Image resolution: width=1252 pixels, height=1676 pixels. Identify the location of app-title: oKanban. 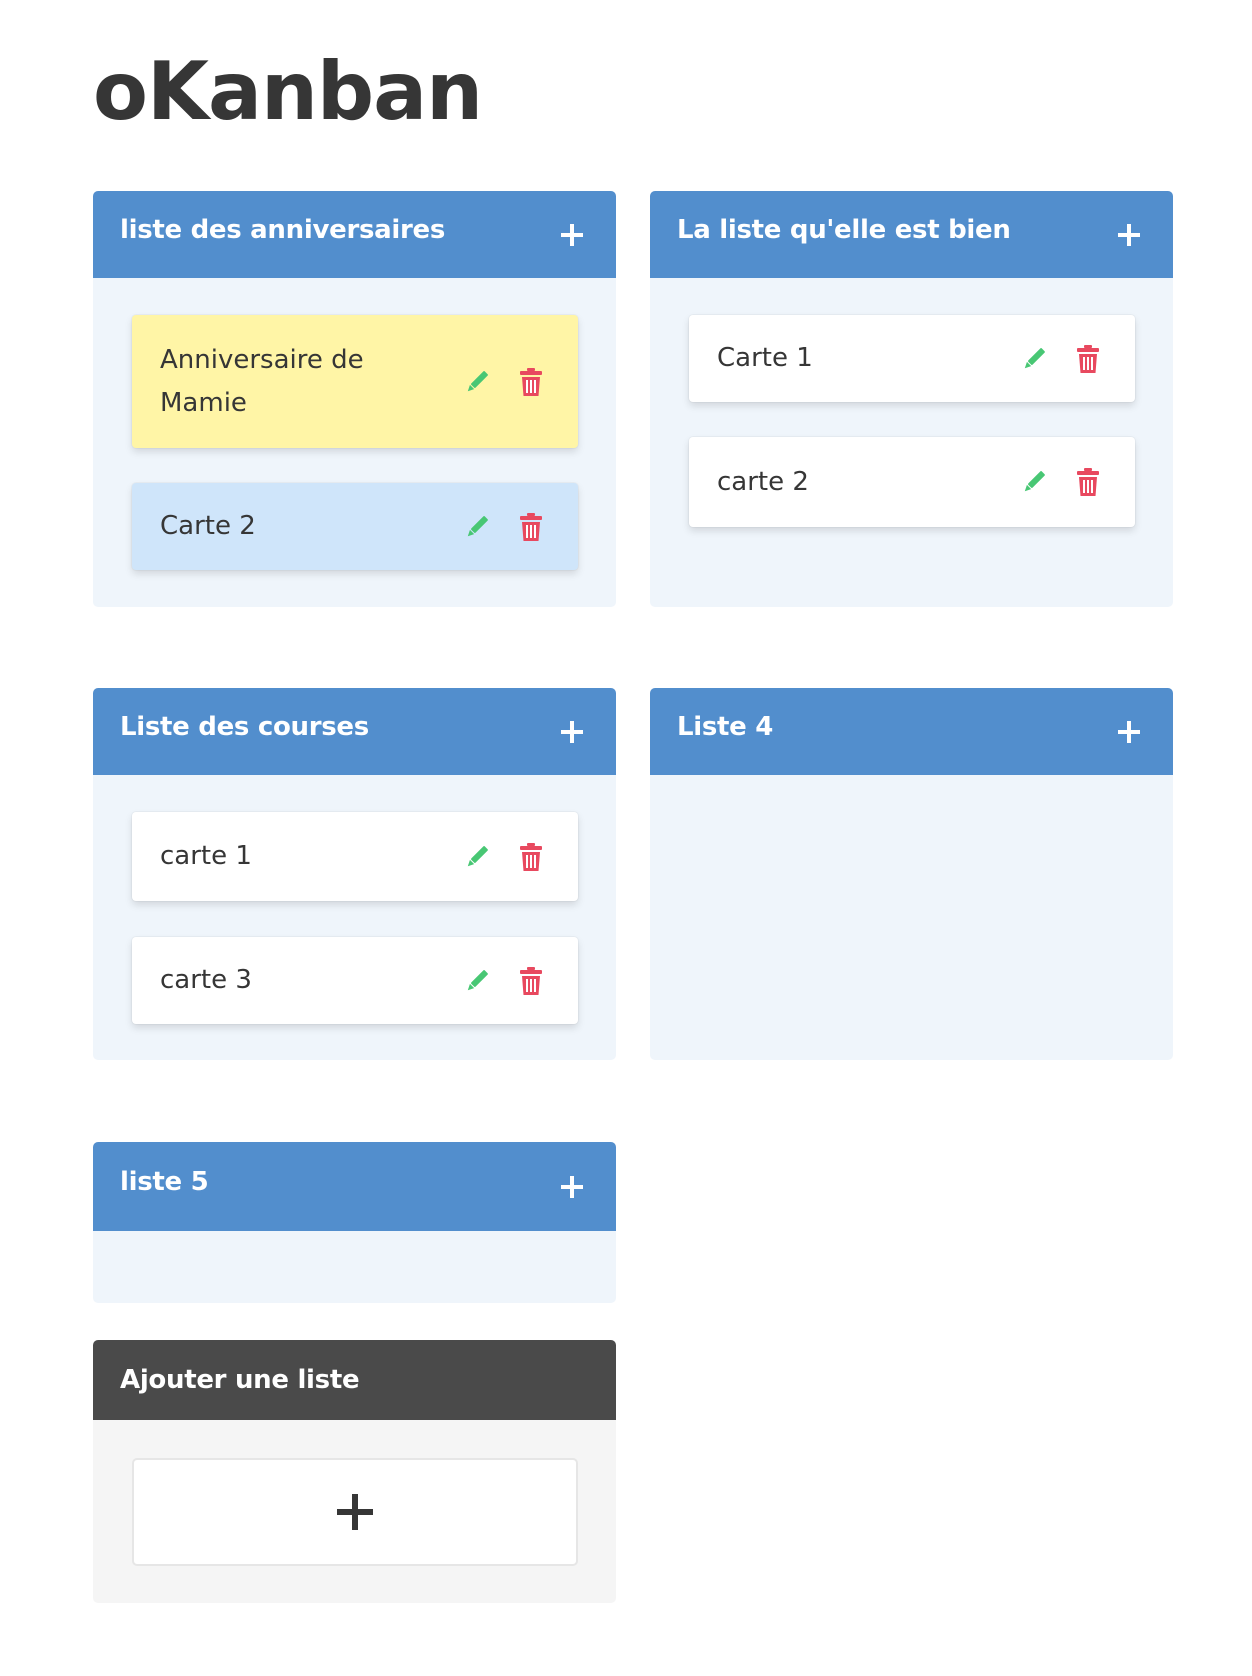
(288, 91).